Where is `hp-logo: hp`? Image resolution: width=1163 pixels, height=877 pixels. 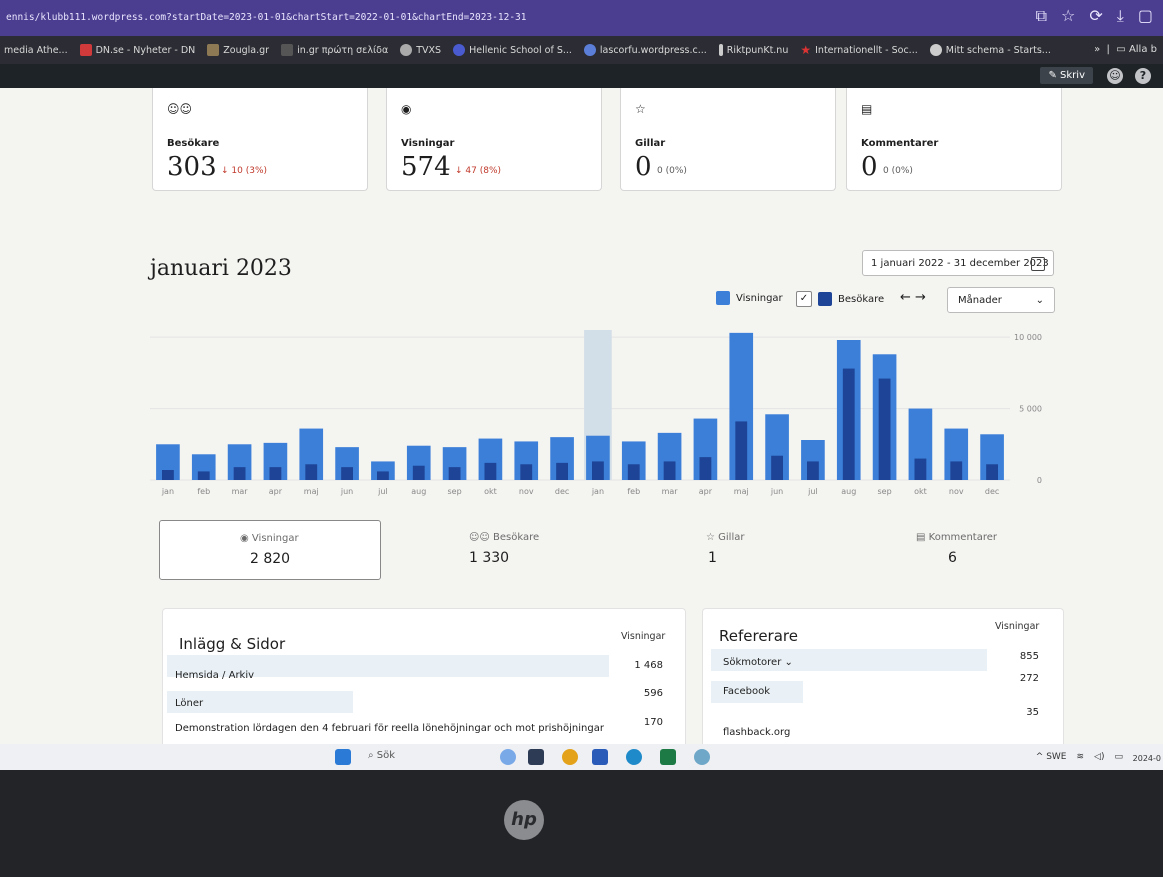
hp-logo: hp is located at coordinates (524, 820).